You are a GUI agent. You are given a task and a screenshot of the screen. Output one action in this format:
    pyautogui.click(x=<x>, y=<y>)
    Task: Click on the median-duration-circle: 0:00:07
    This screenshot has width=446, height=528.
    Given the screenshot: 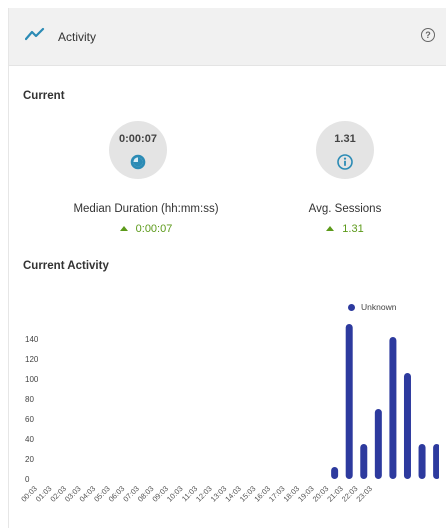 What is the action you would take?
    pyautogui.click(x=138, y=150)
    